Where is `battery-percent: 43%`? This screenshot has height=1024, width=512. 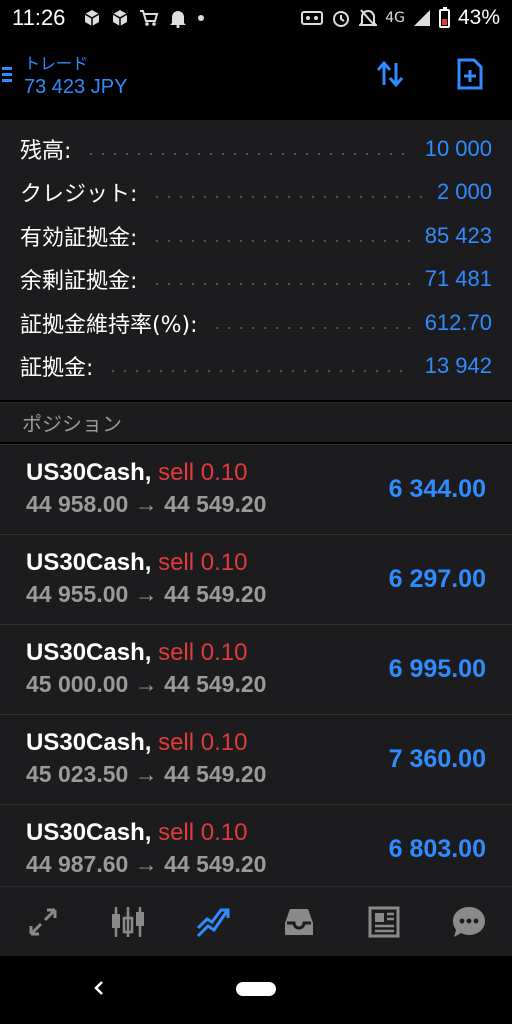
battery-percent: 43% is located at coordinates (478, 17).